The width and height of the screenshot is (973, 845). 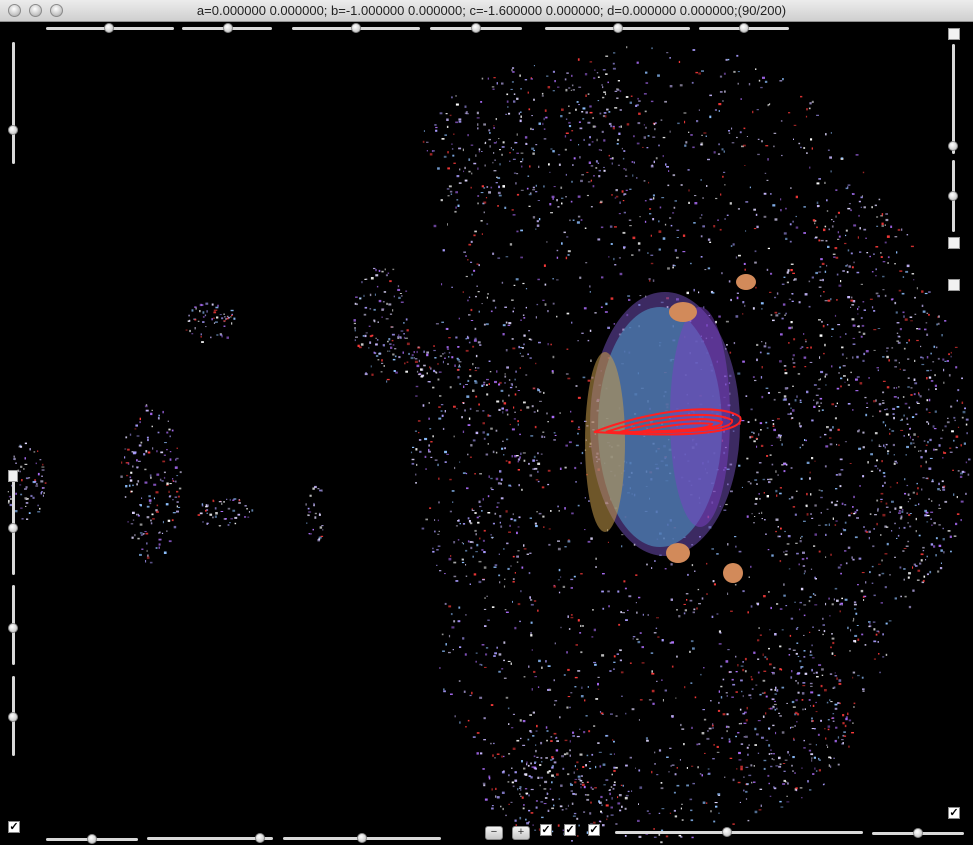 What do you see at coordinates (954, 813) in the screenshot?
I see `right-bottom-checkbox: ✓` at bounding box center [954, 813].